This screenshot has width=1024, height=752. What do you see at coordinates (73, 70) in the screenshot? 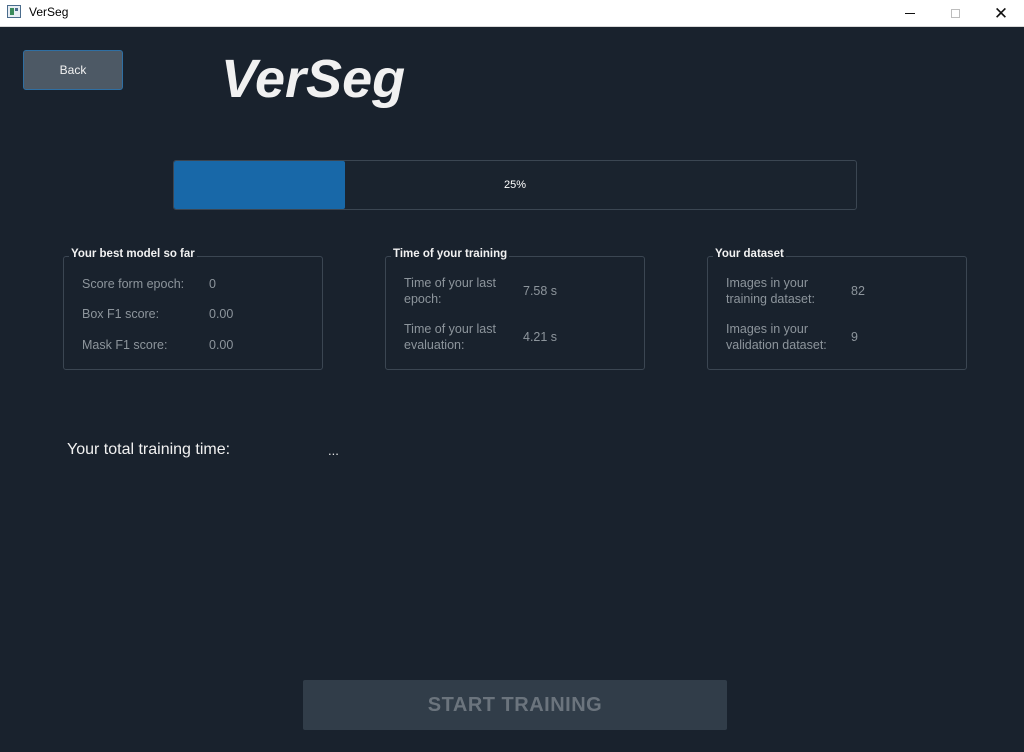
I see `back-button: Back` at bounding box center [73, 70].